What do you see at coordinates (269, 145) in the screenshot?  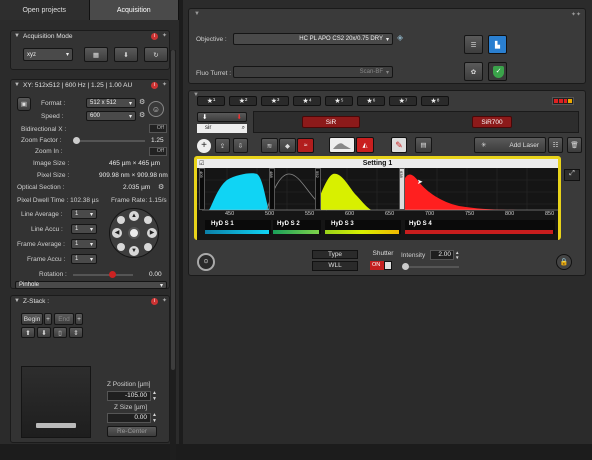 I see `layers-button: ≋` at bounding box center [269, 145].